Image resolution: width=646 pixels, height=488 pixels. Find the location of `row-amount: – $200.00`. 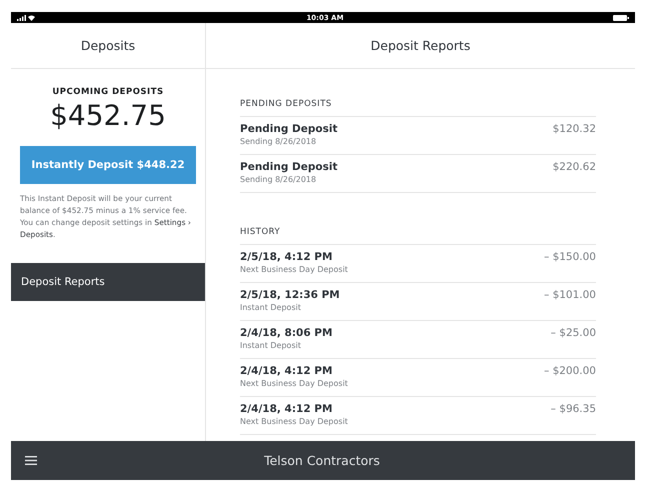

row-amount: – $200.00 is located at coordinates (570, 372).